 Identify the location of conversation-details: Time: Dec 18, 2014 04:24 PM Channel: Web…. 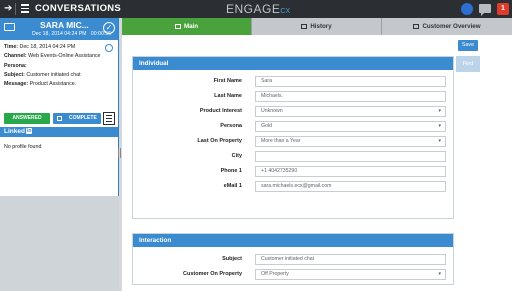
(59, 66).